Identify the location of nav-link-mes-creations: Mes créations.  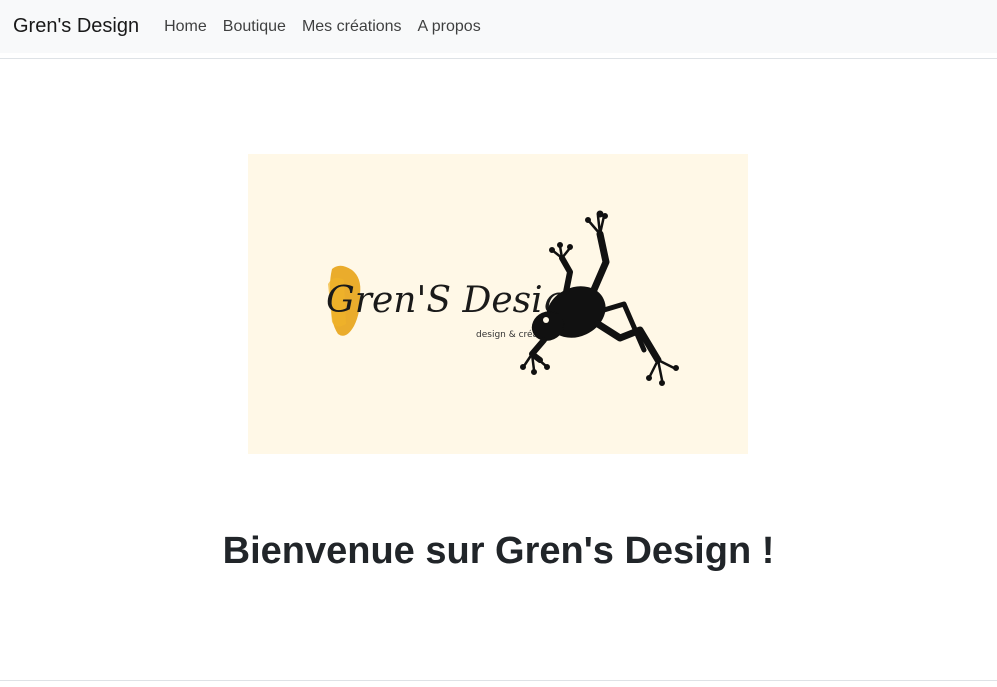
(352, 27).